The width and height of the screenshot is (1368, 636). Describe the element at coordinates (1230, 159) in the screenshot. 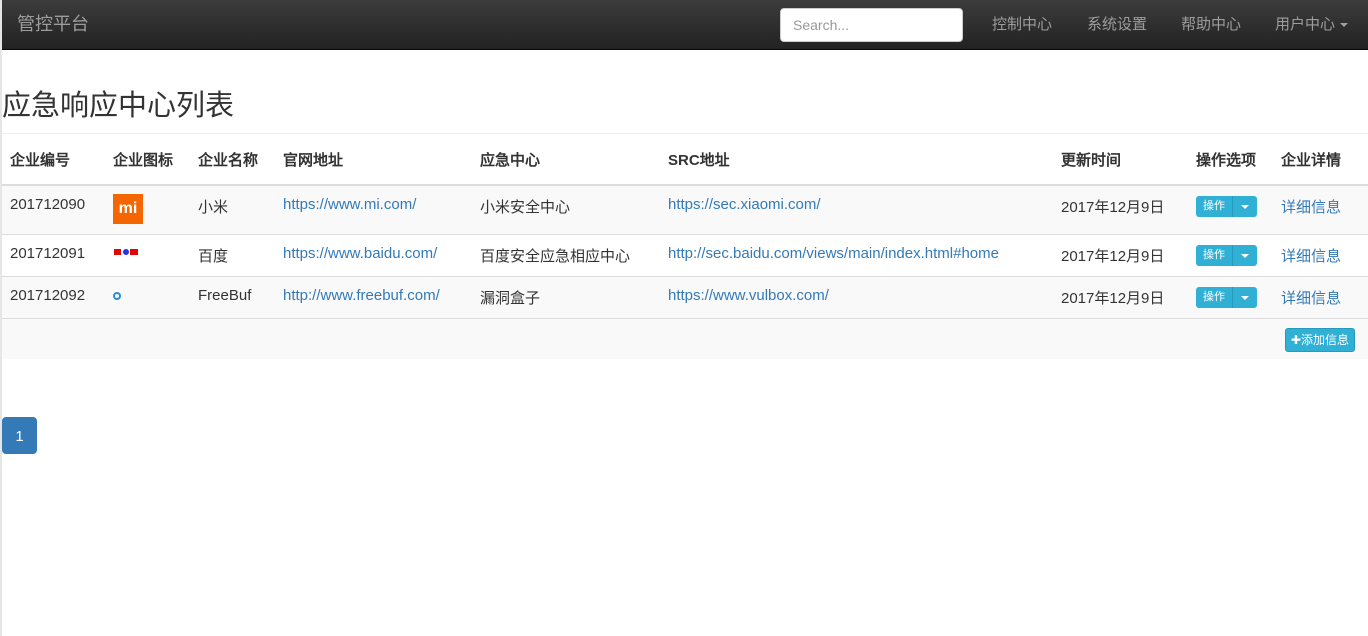

I see `col-header-action: 操作选项` at that location.